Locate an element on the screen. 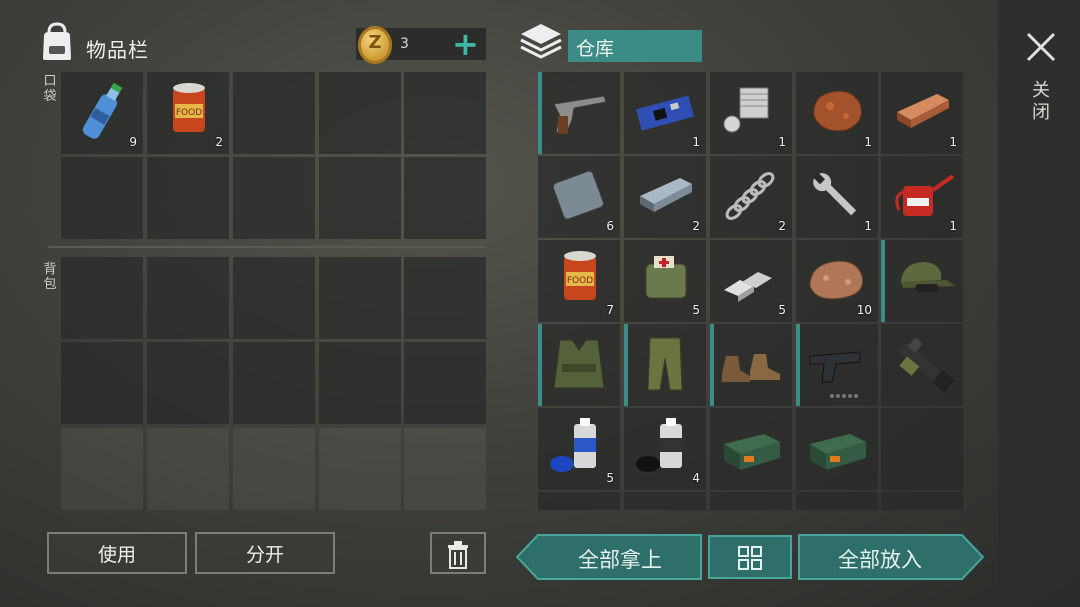 This screenshot has height=607, width=1080. machine-gun-icon is located at coordinates (922, 365).